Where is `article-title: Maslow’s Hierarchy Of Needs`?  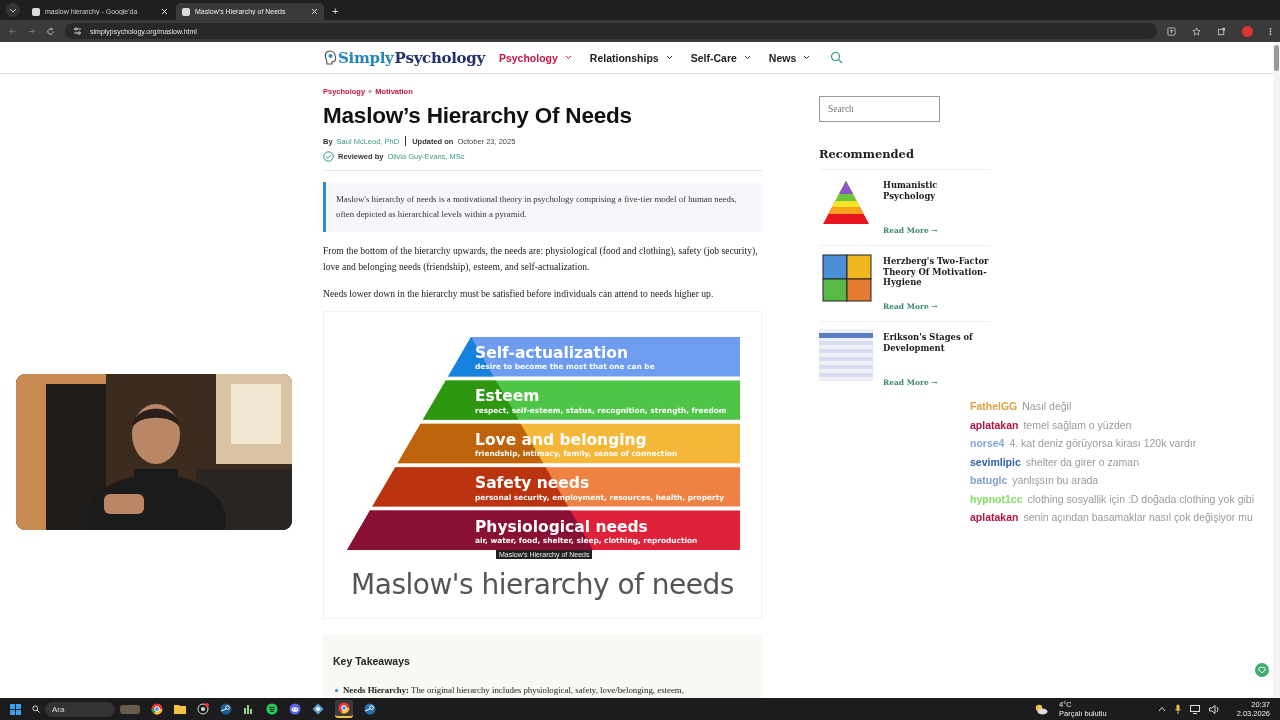
article-title: Maslow’s Hierarchy Of Needs is located at coordinates (478, 116).